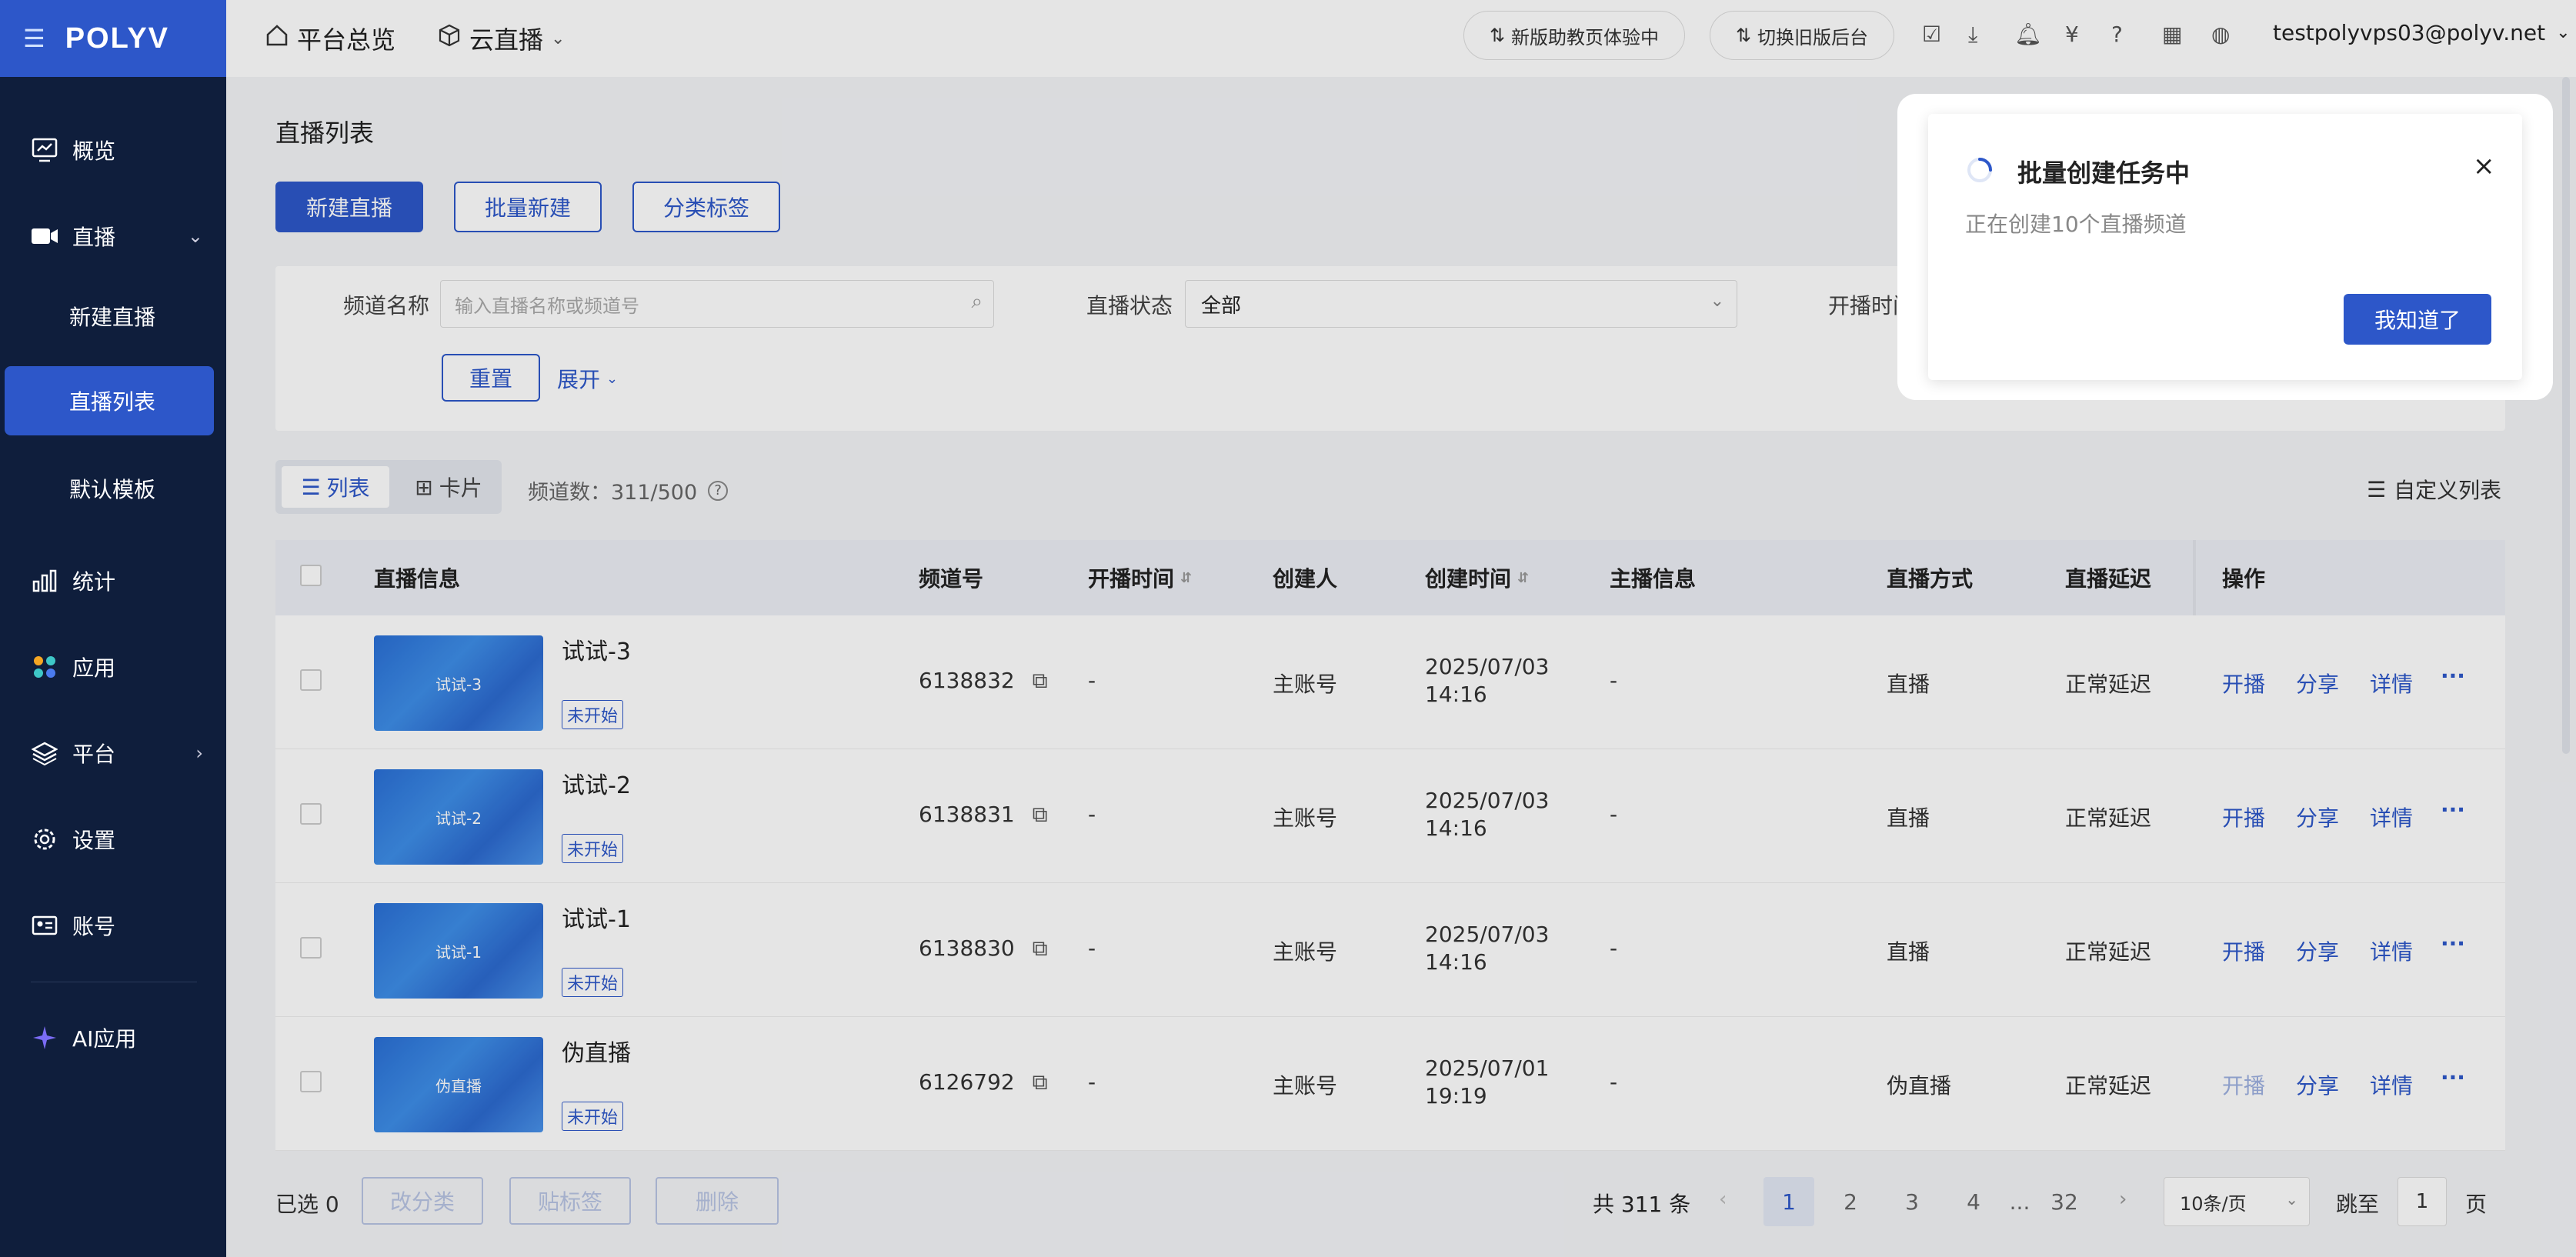 Image resolution: width=2576 pixels, height=1257 pixels. I want to click on sidebar-item-overview: 概览, so click(113, 150).